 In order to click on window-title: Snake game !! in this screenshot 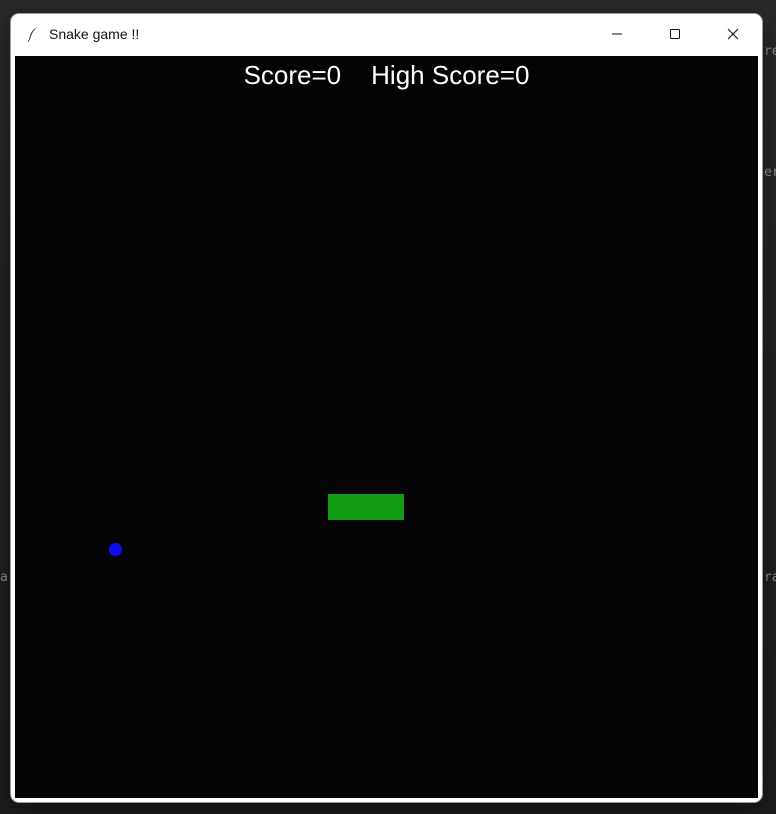, I will do `click(94, 34)`.